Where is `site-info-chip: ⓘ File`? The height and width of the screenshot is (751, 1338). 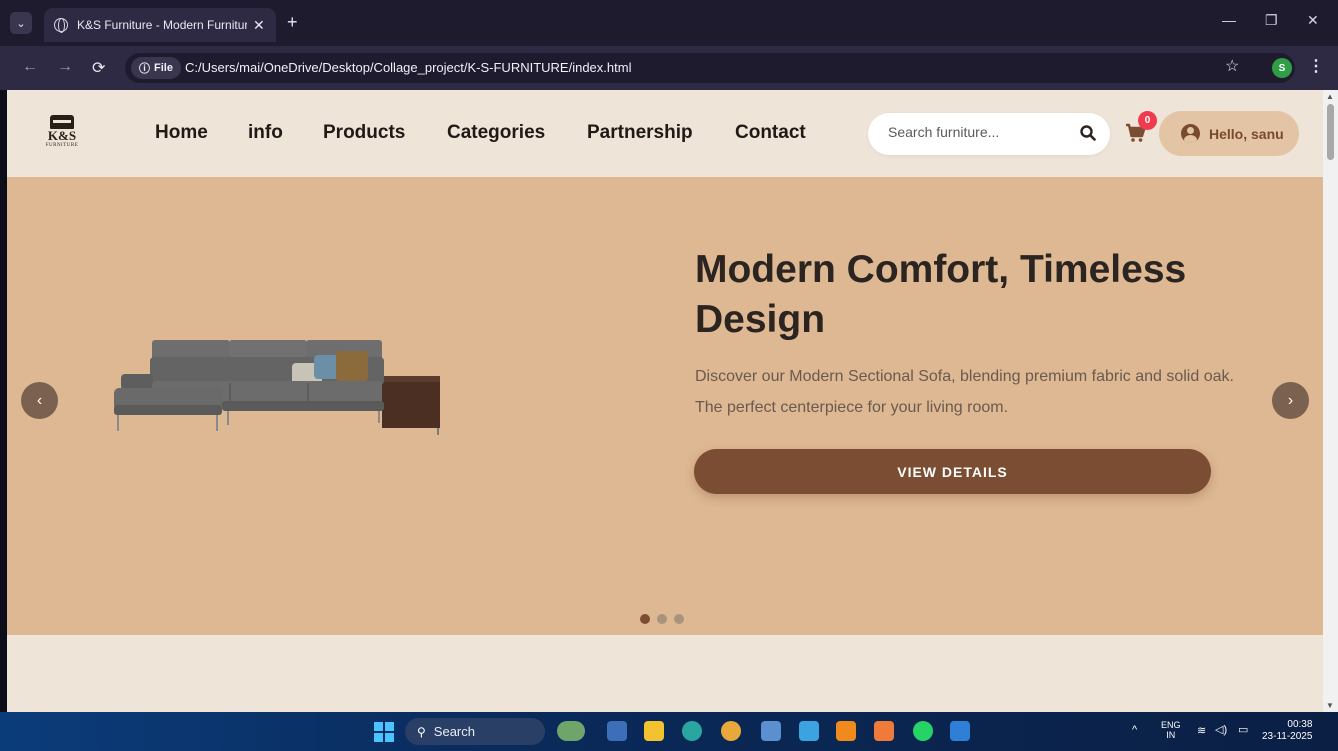
site-info-chip: ⓘ File is located at coordinates (156, 68).